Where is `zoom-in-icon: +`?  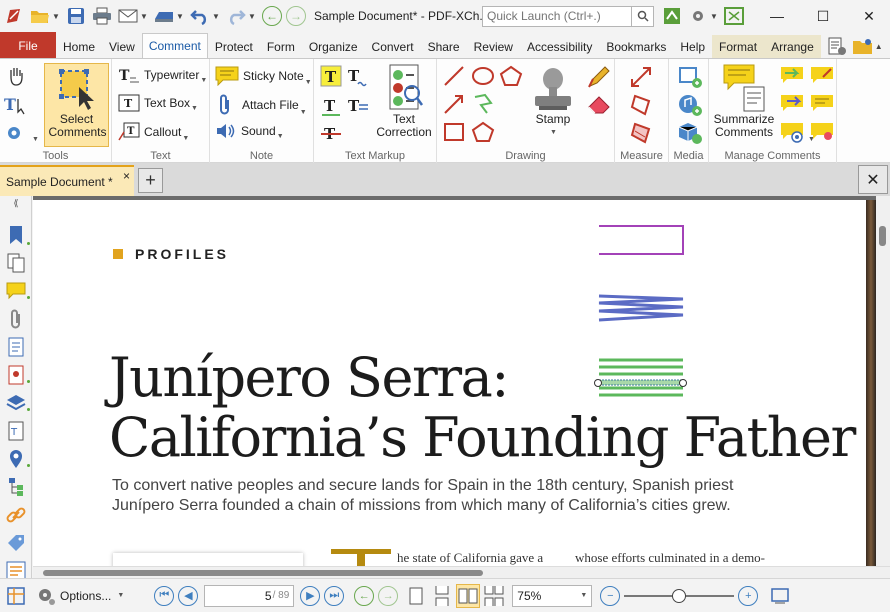
zoom-in-icon: + is located at coordinates (748, 595).